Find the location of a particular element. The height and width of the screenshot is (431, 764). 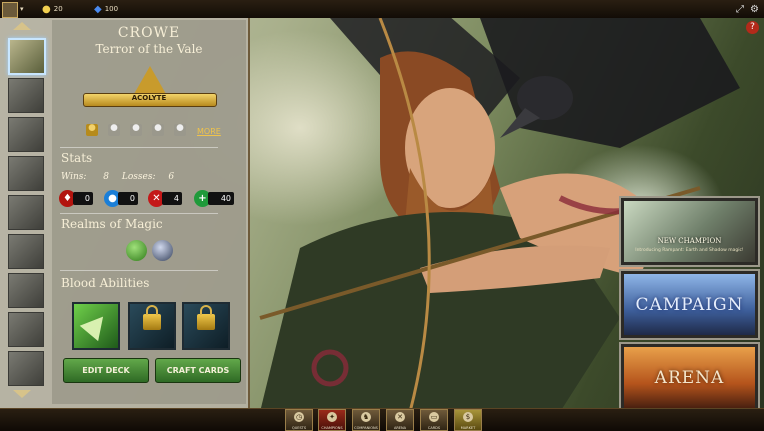

campaign-label: CAMPAIGN is located at coordinates (689, 304).